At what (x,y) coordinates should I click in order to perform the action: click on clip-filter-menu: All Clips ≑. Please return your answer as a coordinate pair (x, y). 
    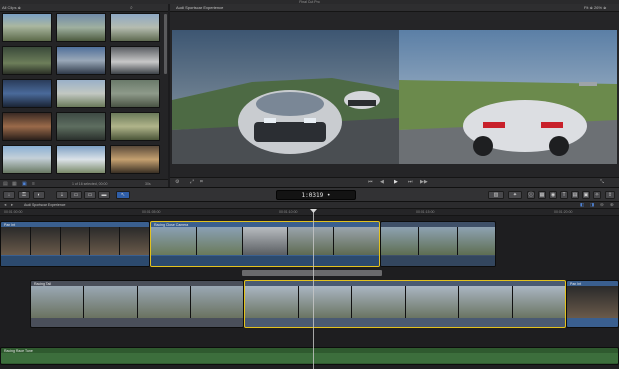
    Looking at the image, I should click on (11, 7).